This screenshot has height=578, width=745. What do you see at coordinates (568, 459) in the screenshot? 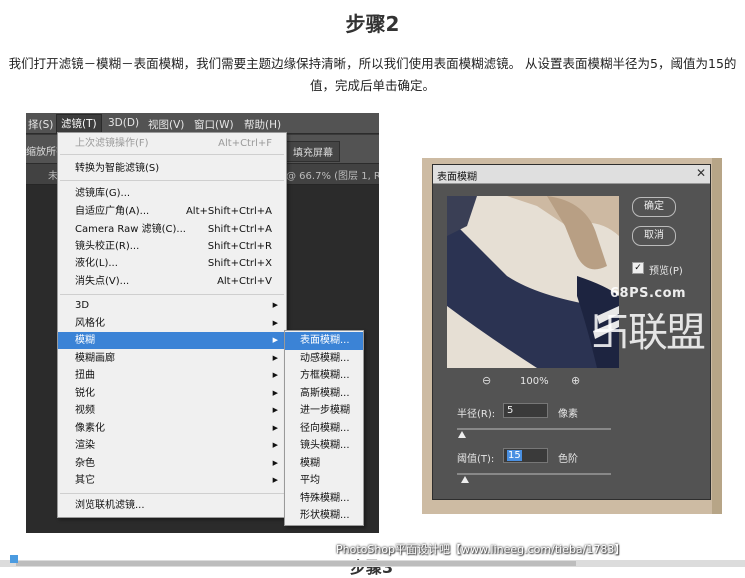
I see `threshold-unit: 色阶` at bounding box center [568, 459].